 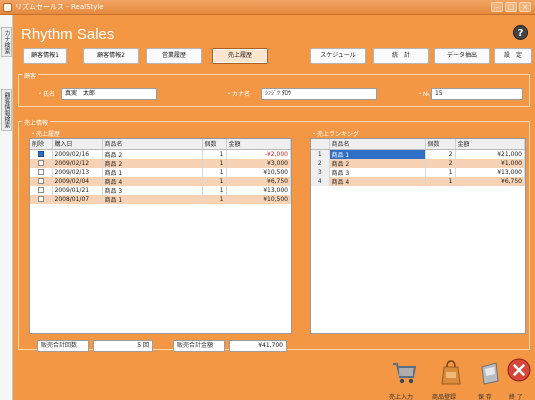 I want to click on tab-customer-info-1: 顧客情報1, so click(x=45, y=56).